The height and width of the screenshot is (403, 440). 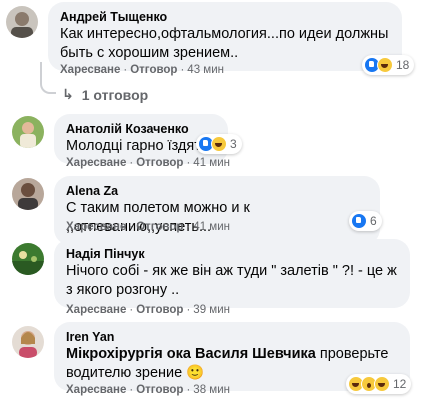 I want to click on timestamp: 43 мин, so click(x=205, y=70).